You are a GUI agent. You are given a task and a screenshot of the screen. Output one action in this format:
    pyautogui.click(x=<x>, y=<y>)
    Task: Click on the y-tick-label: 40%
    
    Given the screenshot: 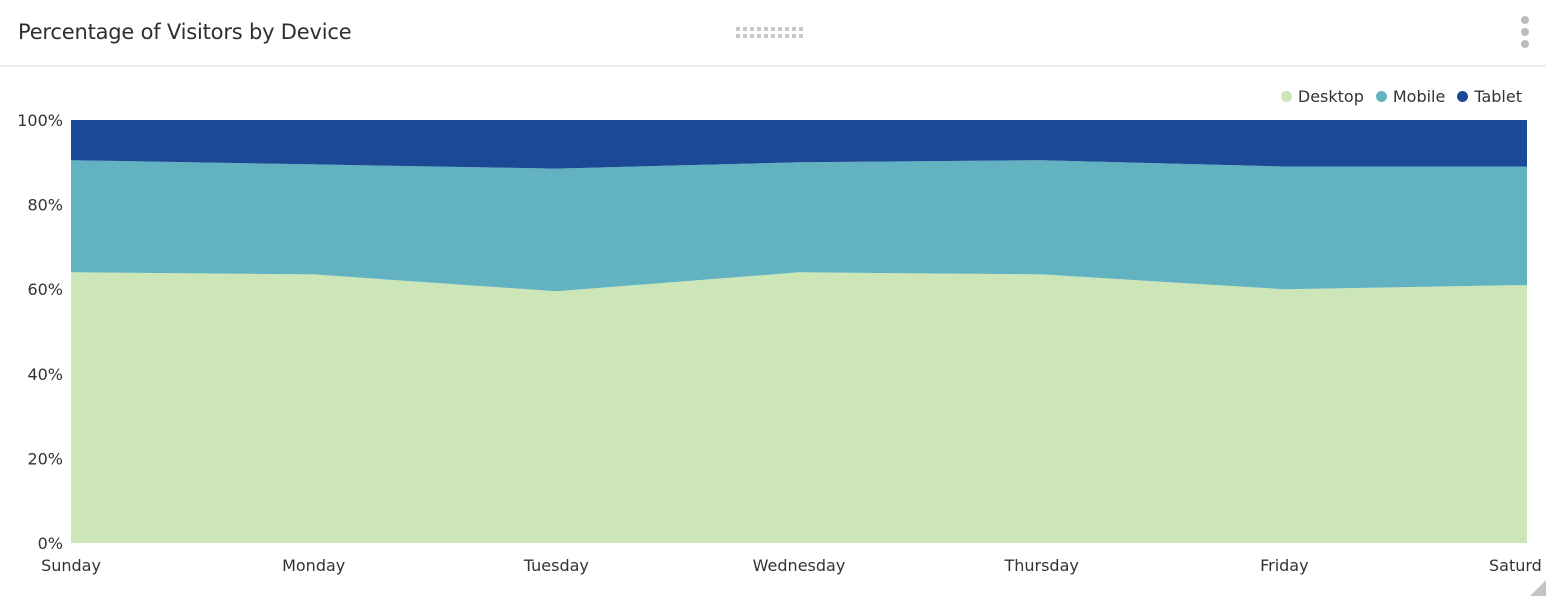 What is the action you would take?
    pyautogui.click(x=45, y=374)
    